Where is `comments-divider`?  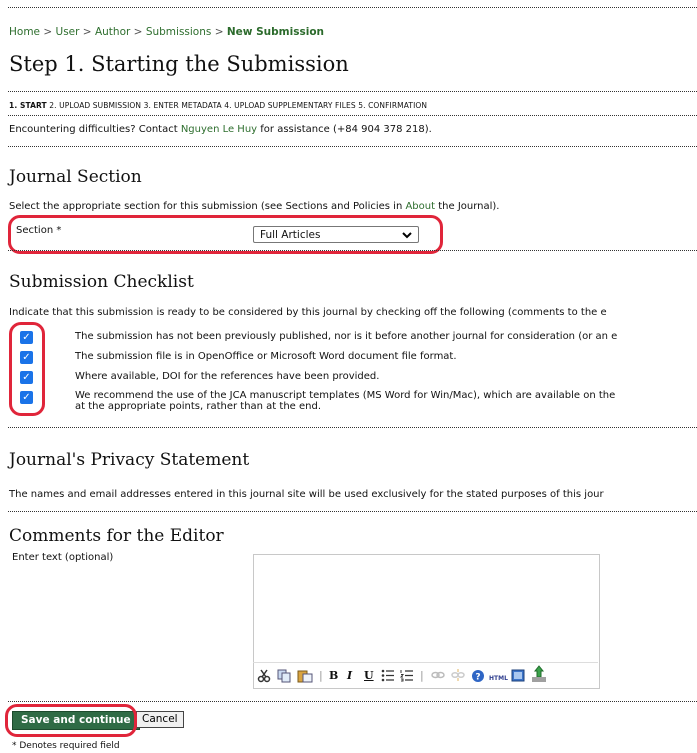 comments-divider is located at coordinates (352, 701).